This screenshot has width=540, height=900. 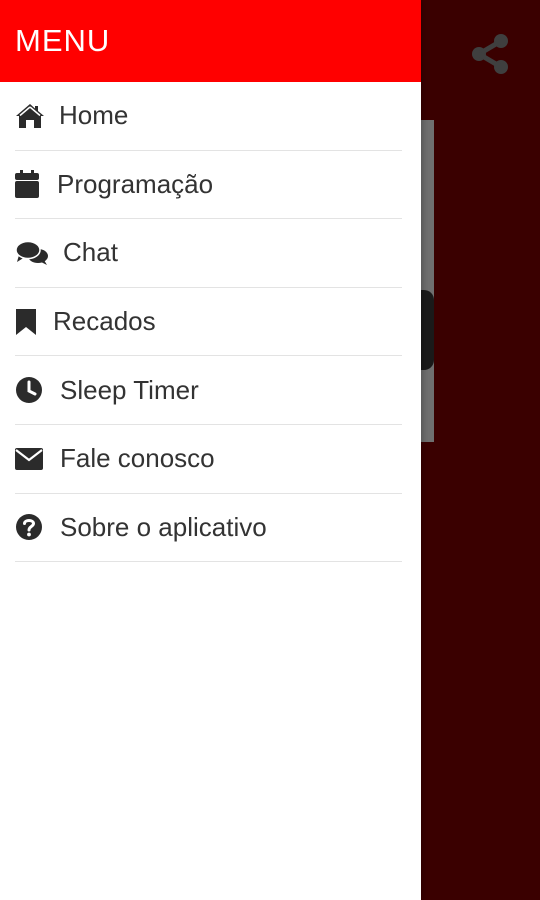 I want to click on clock-icon, so click(x=30, y=390).